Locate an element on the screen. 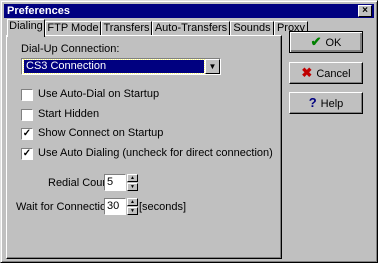 The image size is (378, 263). dial-up-connection-label: Dial-Up Connection: is located at coordinates (70, 49).